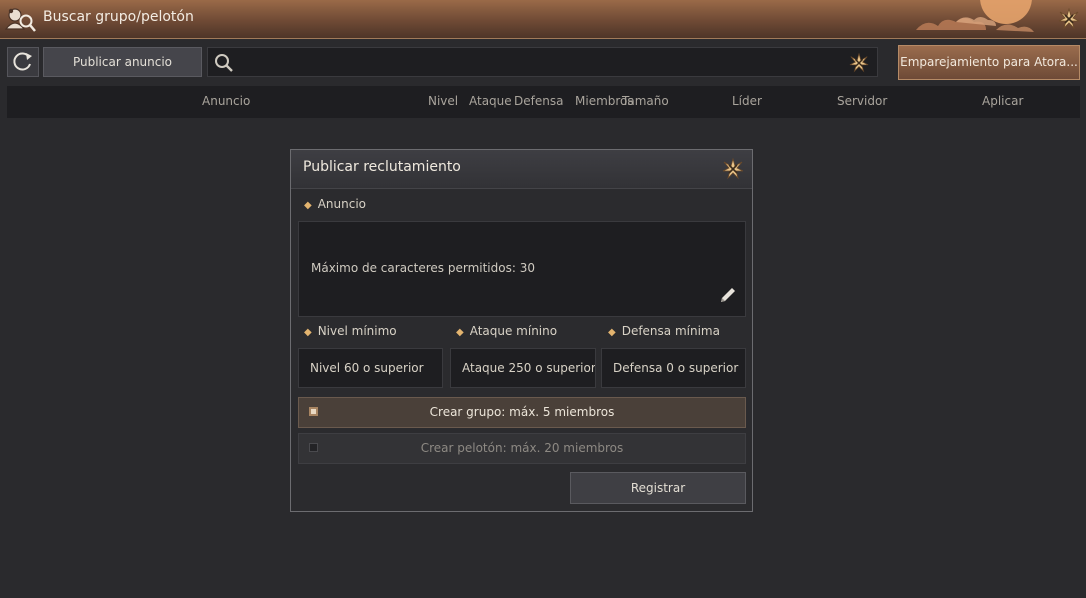 This screenshot has height=598, width=1086. What do you see at coordinates (490, 101) in the screenshot?
I see `col-attack: Ataque` at bounding box center [490, 101].